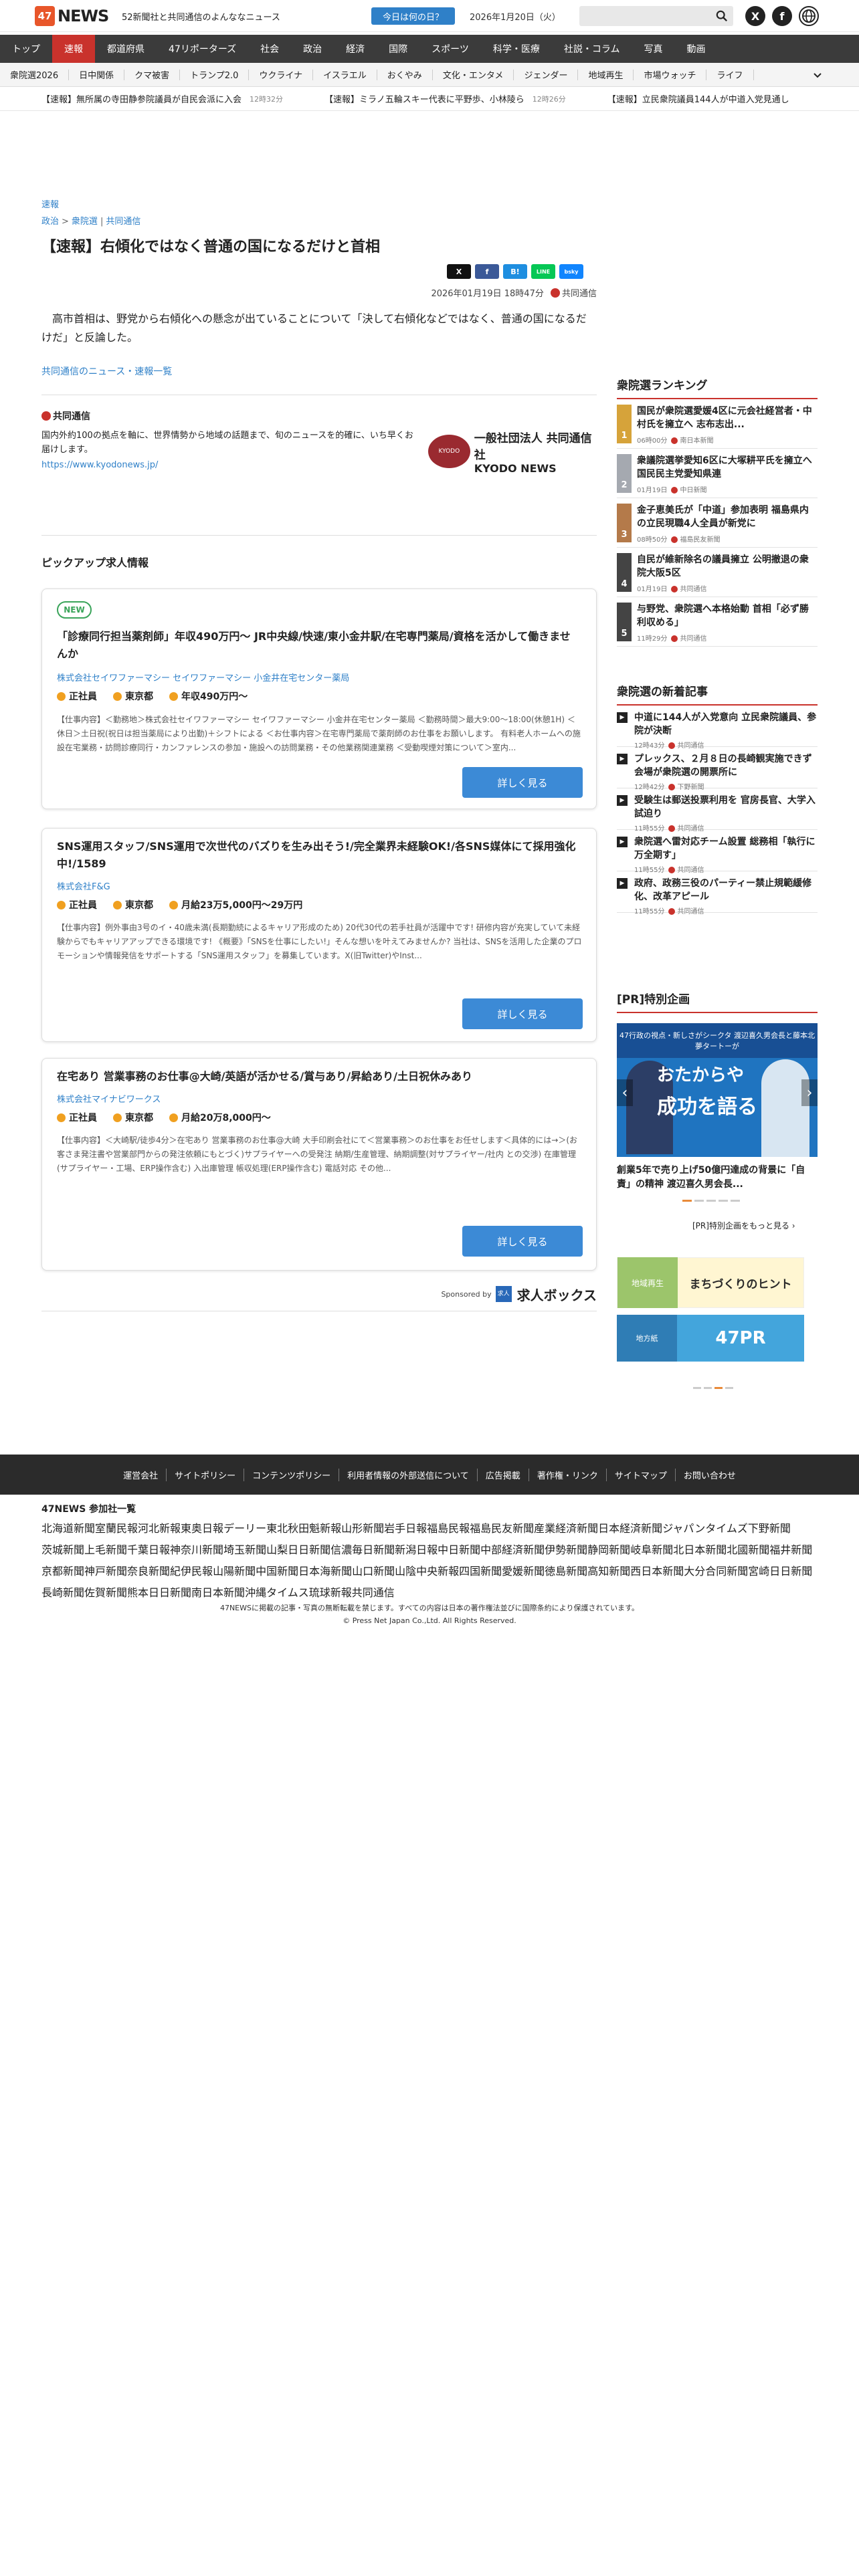 This screenshot has height=2576, width=859. Describe the element at coordinates (148, 1549) in the screenshot. I see `member-paper-link: 千葉日報` at that location.